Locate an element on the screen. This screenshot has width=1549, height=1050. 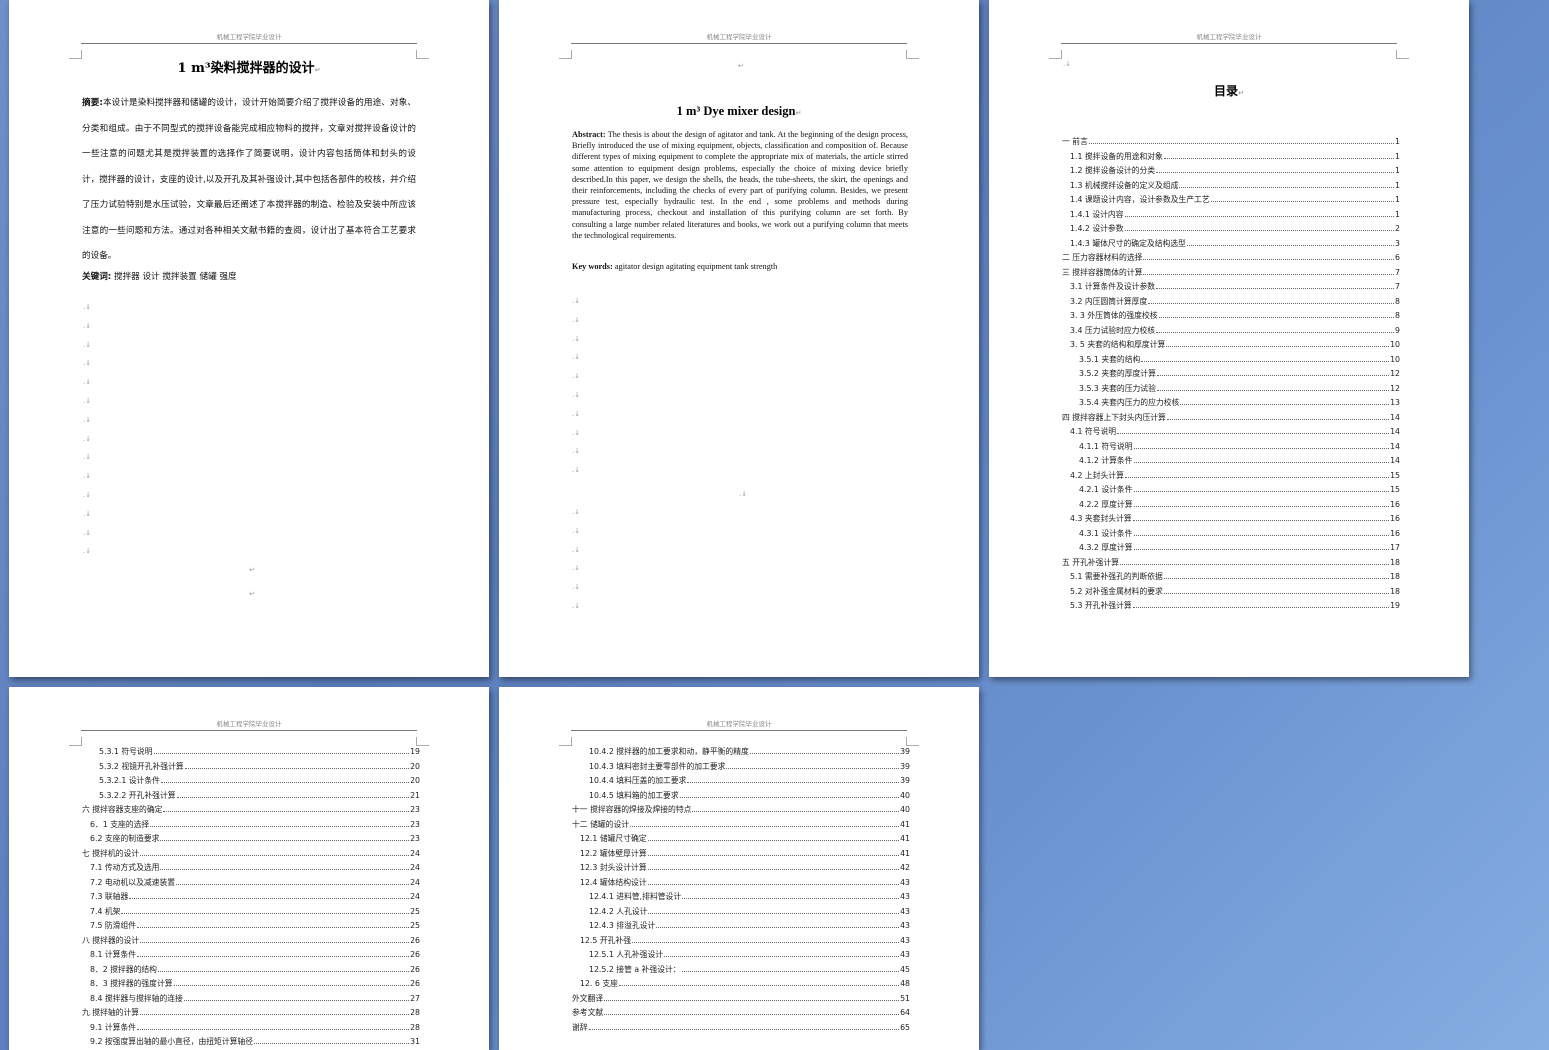
toc-entry: 4.2.1 设计条件 15 is located at coordinates (1231, 491).